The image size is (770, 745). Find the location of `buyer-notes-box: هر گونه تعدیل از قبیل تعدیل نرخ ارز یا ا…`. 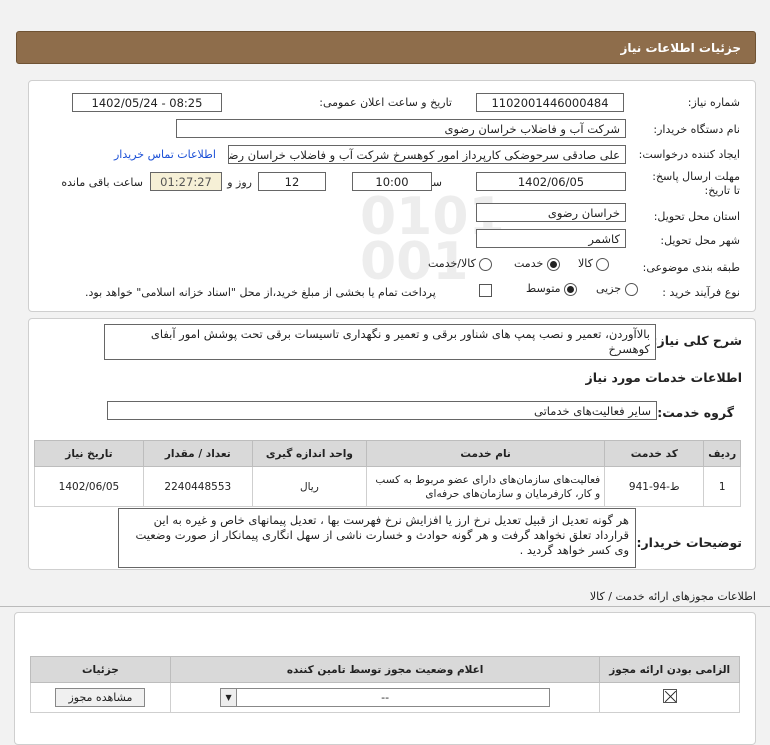

buyer-notes-box: هر گونه تعدیل از قبیل تعدیل نرخ ارز یا ا… is located at coordinates (377, 538).